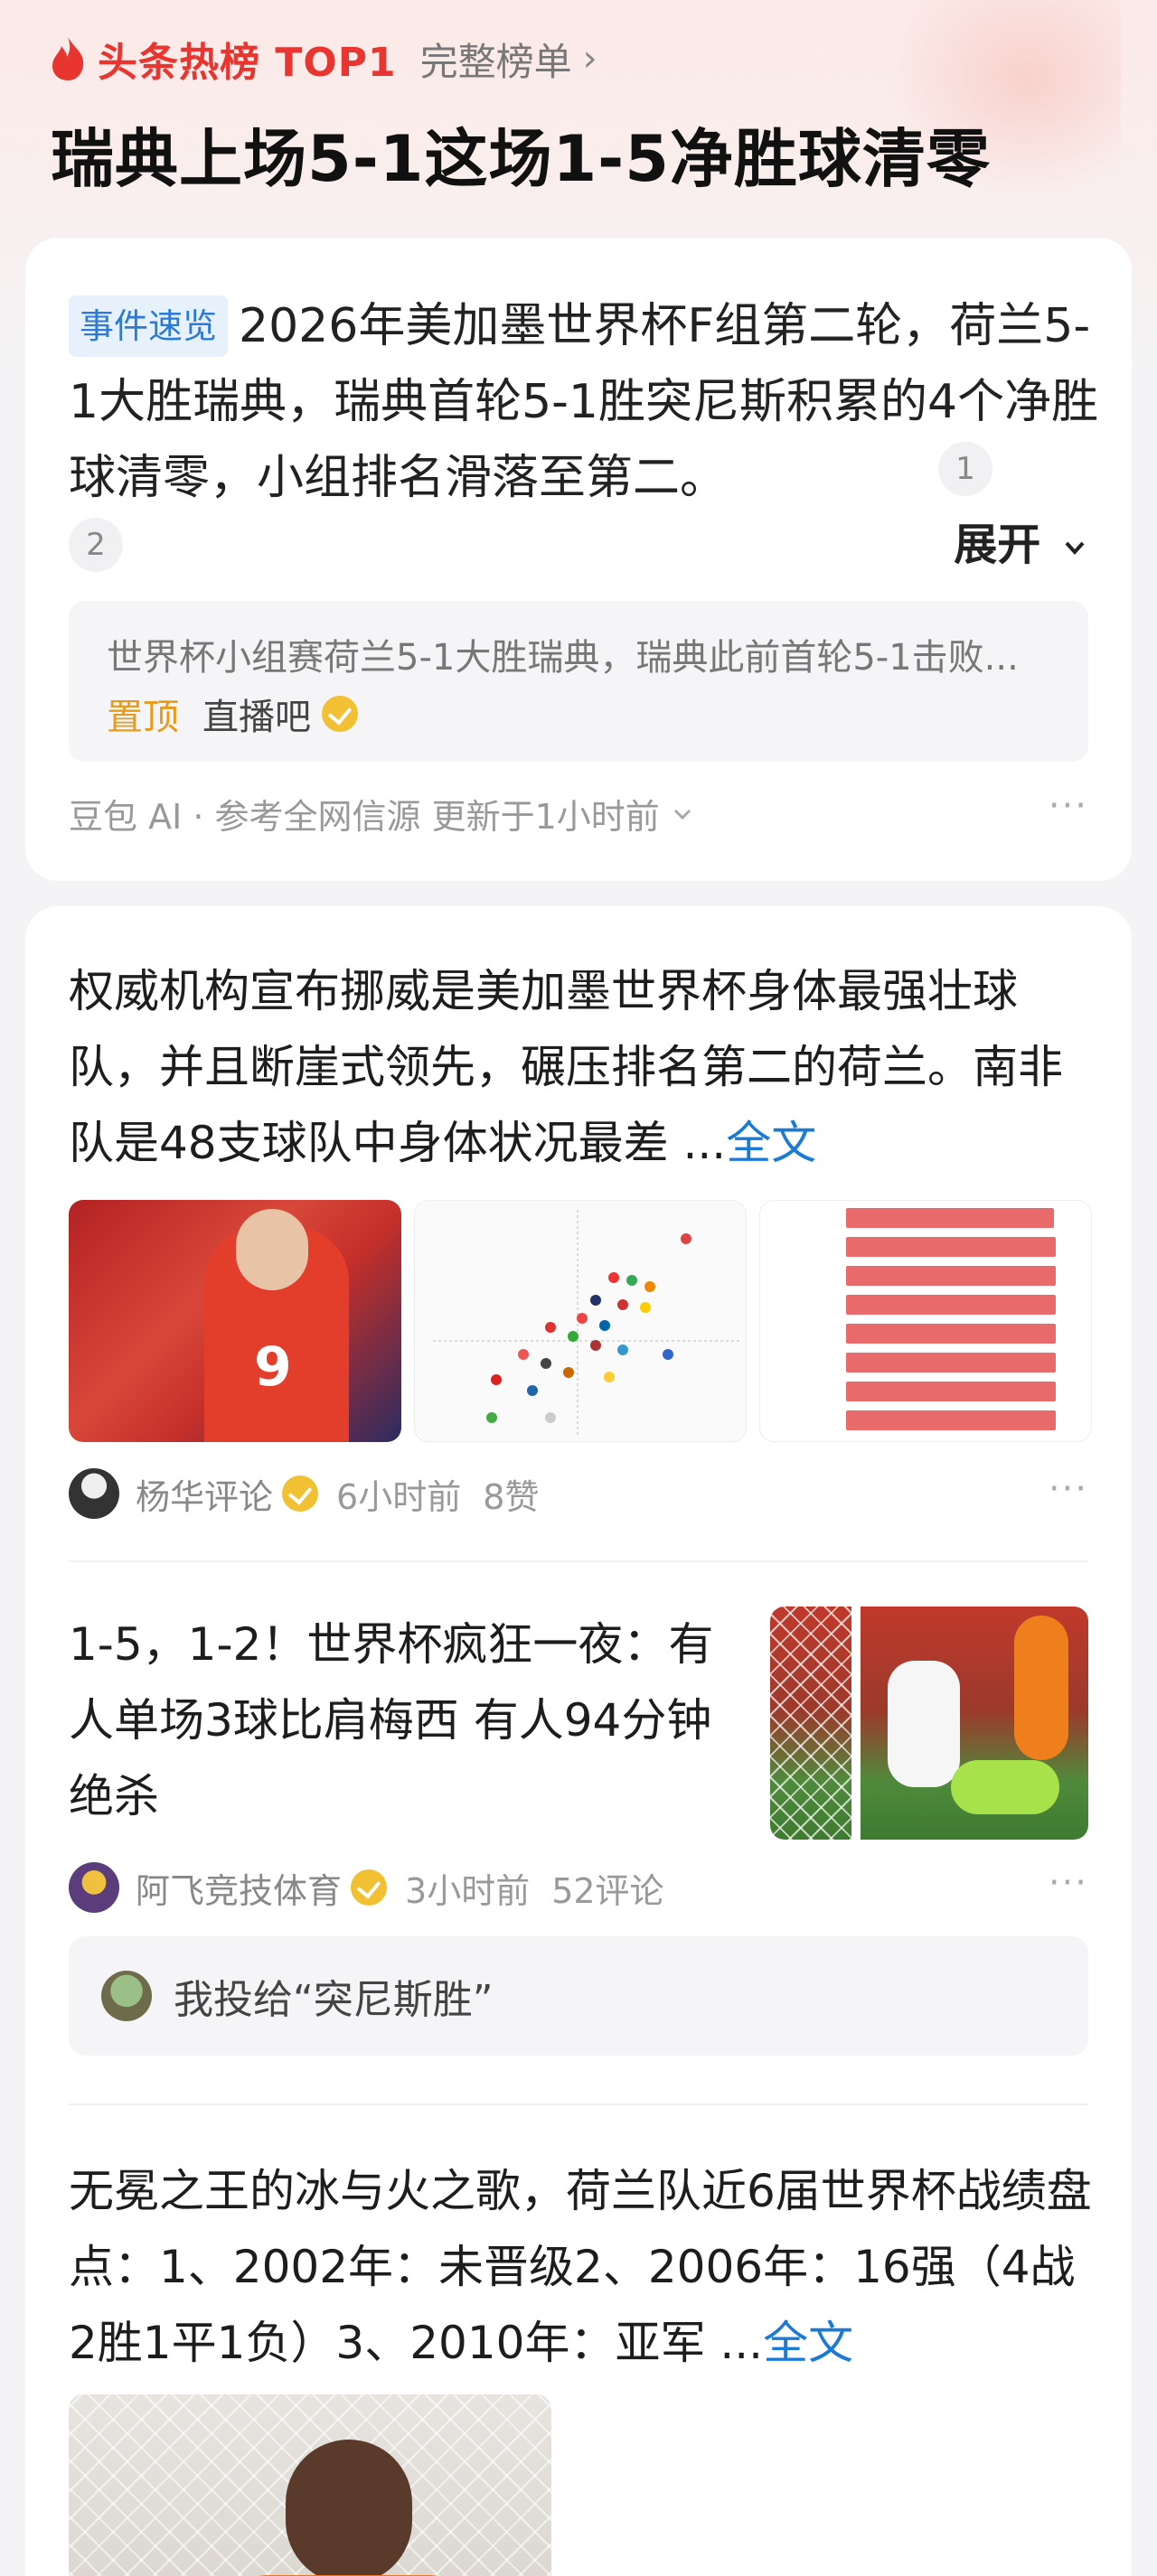 The image size is (1157, 2576). What do you see at coordinates (924, 1724) in the screenshot?
I see `player-white` at bounding box center [924, 1724].